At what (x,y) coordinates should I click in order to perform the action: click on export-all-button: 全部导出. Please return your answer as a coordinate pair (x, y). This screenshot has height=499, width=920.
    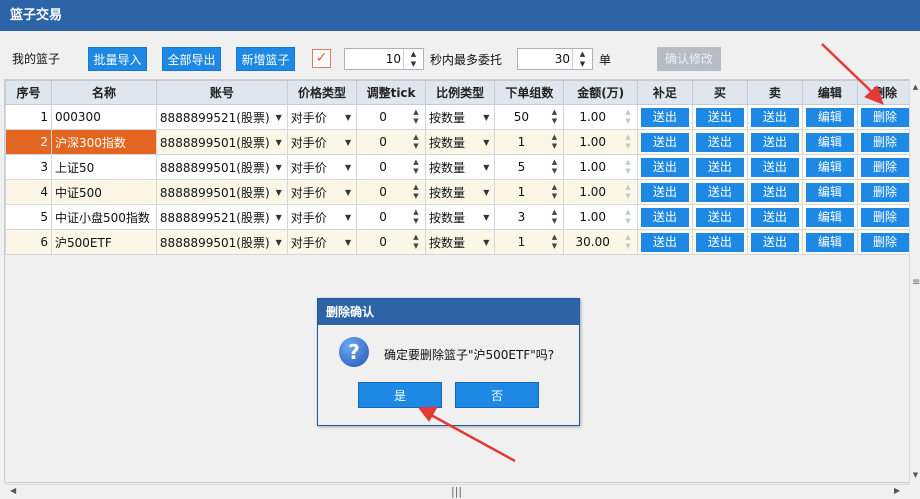
    Looking at the image, I should click on (191, 59).